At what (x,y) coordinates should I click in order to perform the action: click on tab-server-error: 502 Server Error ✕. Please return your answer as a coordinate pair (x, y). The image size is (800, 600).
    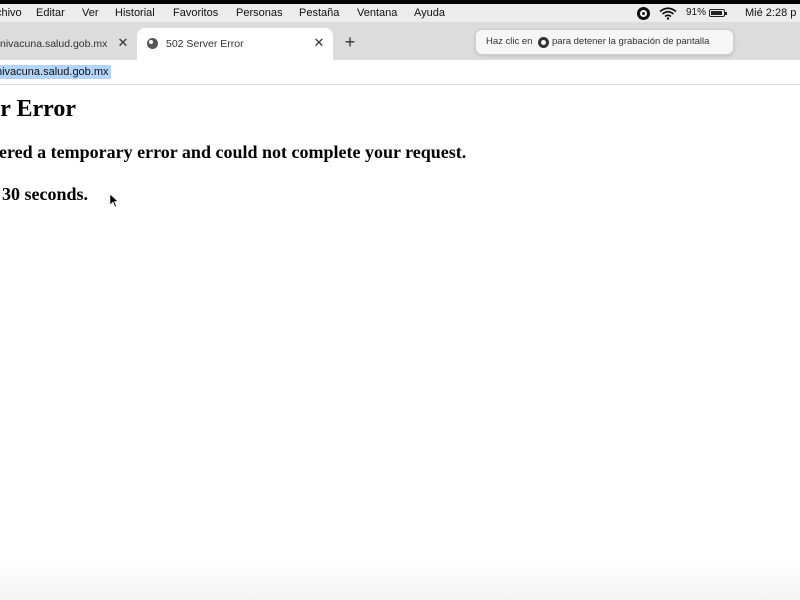
    Looking at the image, I should click on (235, 44).